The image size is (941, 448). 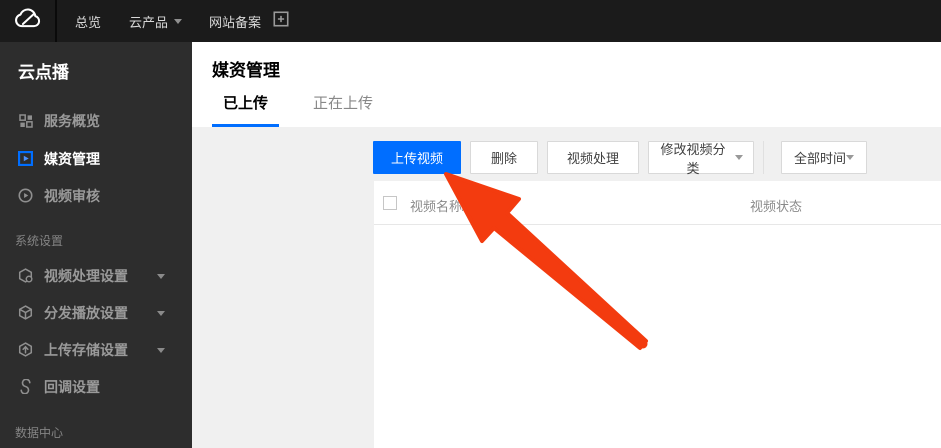 I want to click on sidebar-item-service-overview: 服务概览, so click(x=96, y=120).